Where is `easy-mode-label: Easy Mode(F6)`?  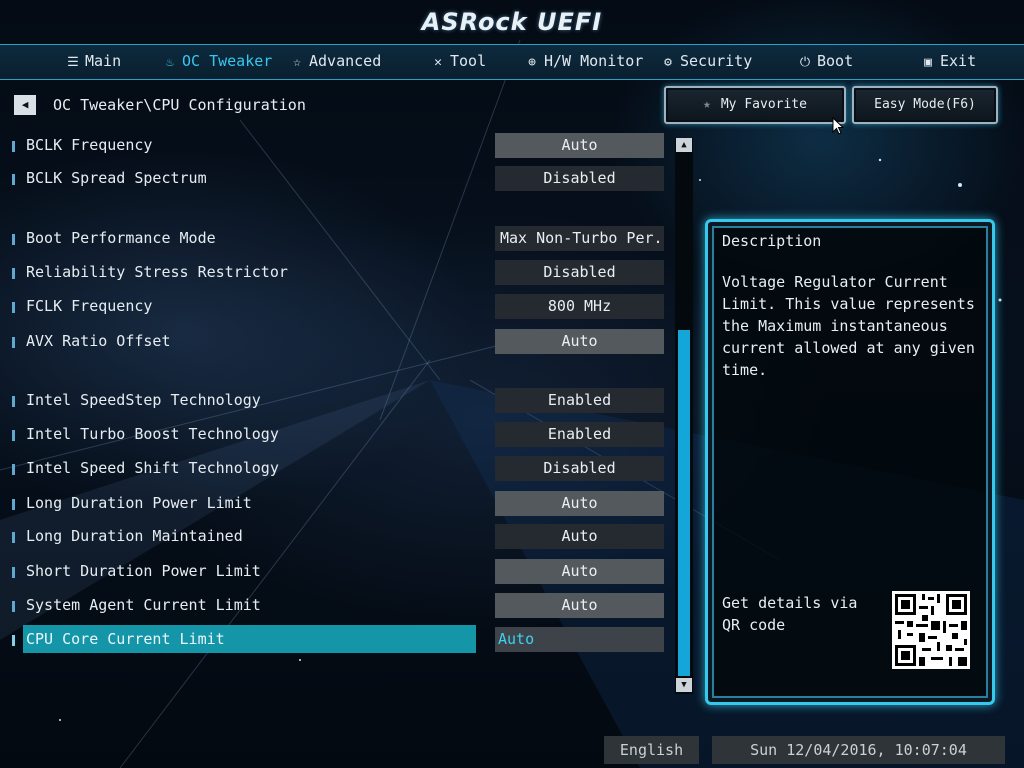 easy-mode-label: Easy Mode(F6) is located at coordinates (925, 104).